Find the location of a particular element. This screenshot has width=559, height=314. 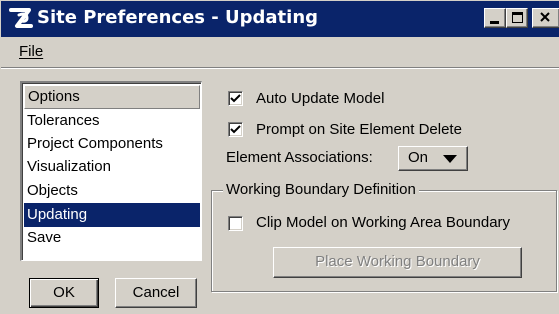

maximize-button is located at coordinates (517, 18).